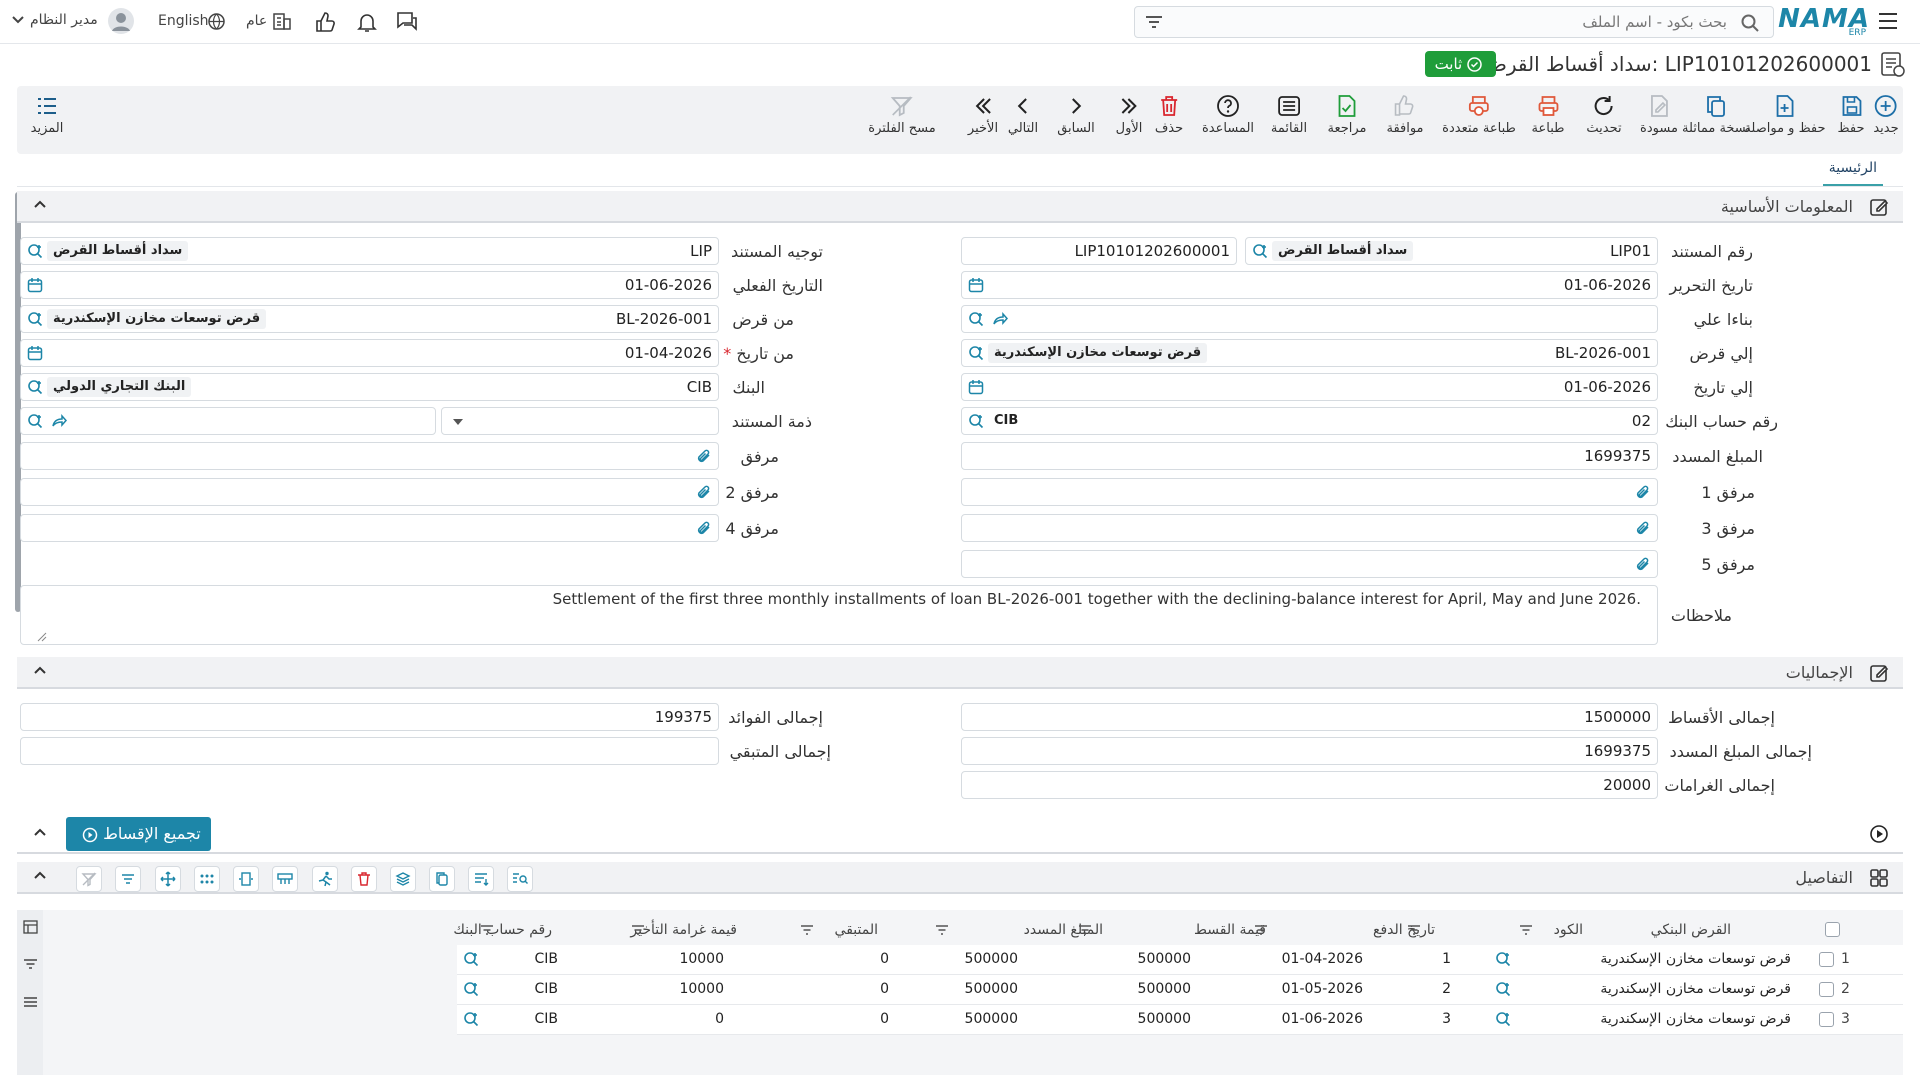  Describe the element at coordinates (73, 22) in the screenshot. I see `user-menu: مدير النظام` at that location.